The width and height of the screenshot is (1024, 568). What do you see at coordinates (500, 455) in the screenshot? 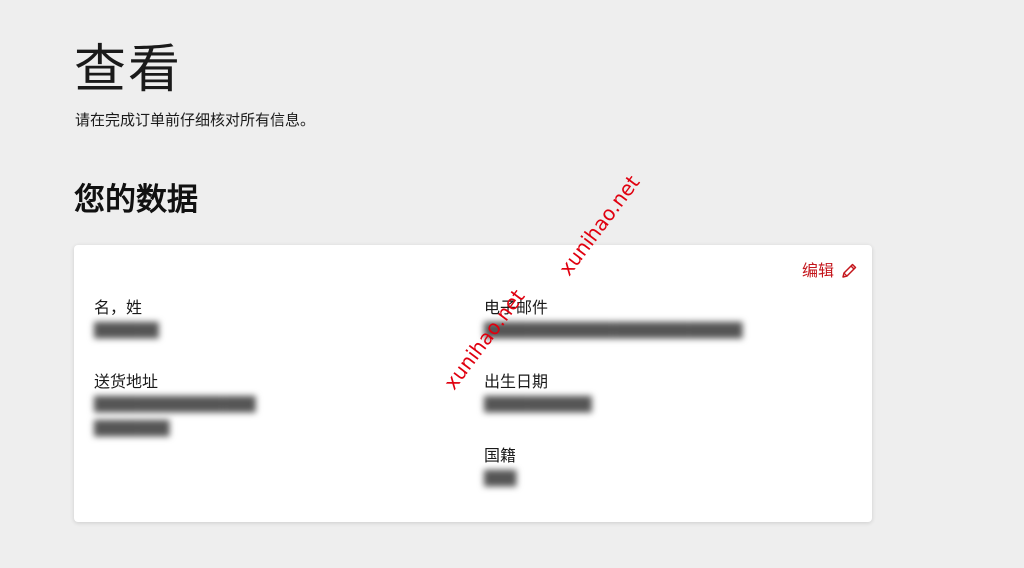
I see `field-nationality-label: 国籍` at bounding box center [500, 455].